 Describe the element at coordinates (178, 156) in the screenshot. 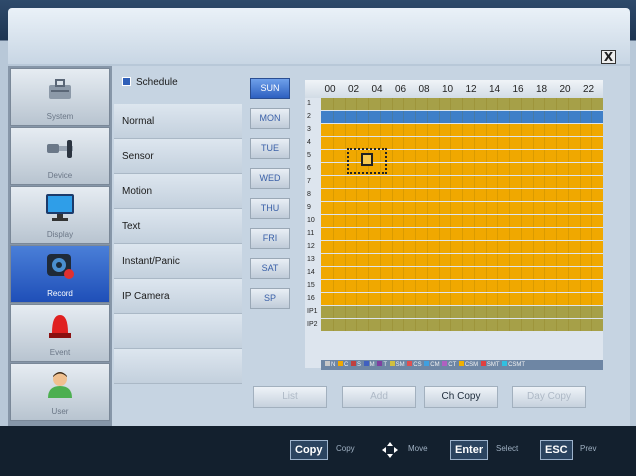

I see `submenu-item: Sensor` at that location.